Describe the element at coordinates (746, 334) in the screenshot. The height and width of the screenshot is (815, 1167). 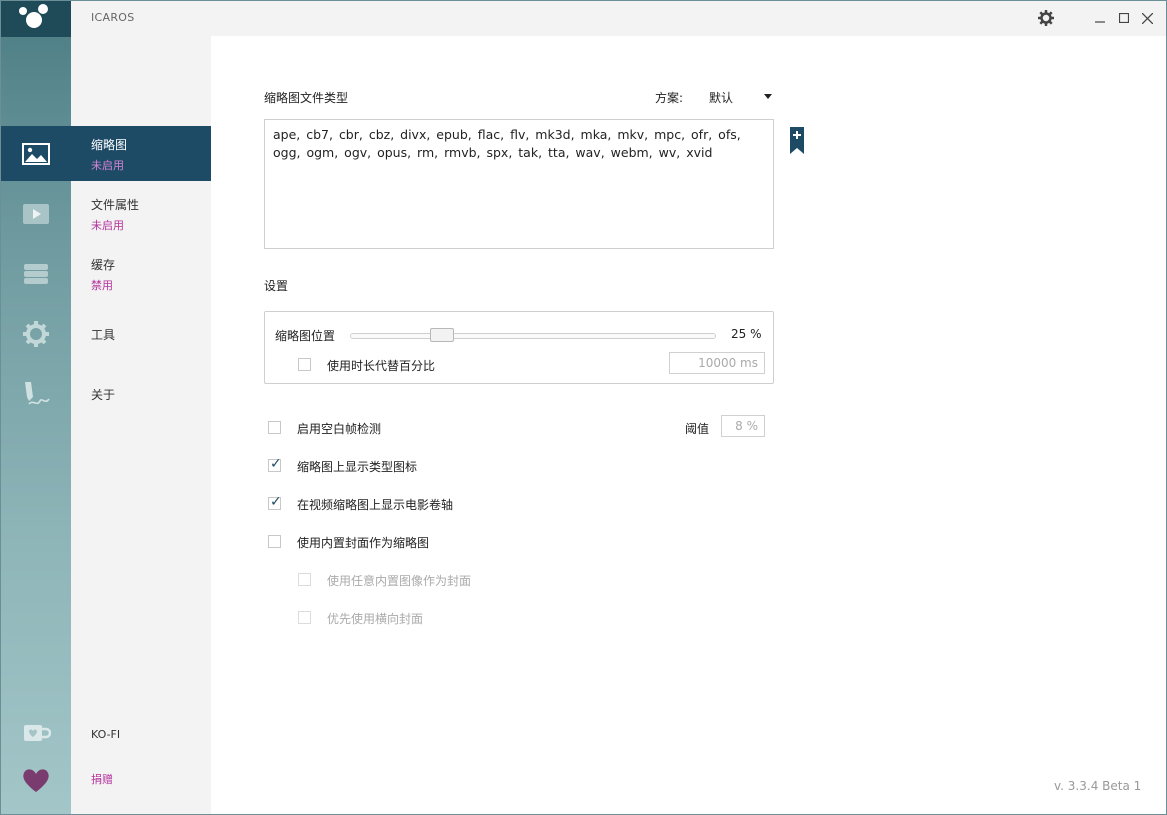
I see `thumb-position-value: 25 %` at that location.